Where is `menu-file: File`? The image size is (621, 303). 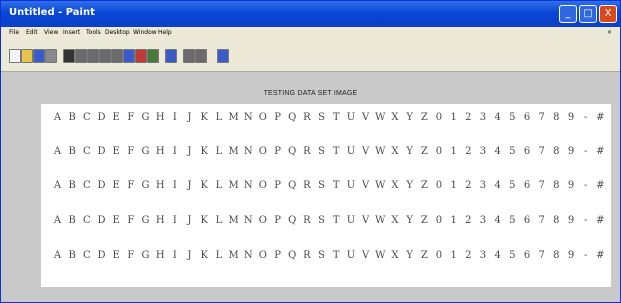 menu-file: File is located at coordinates (14, 32).